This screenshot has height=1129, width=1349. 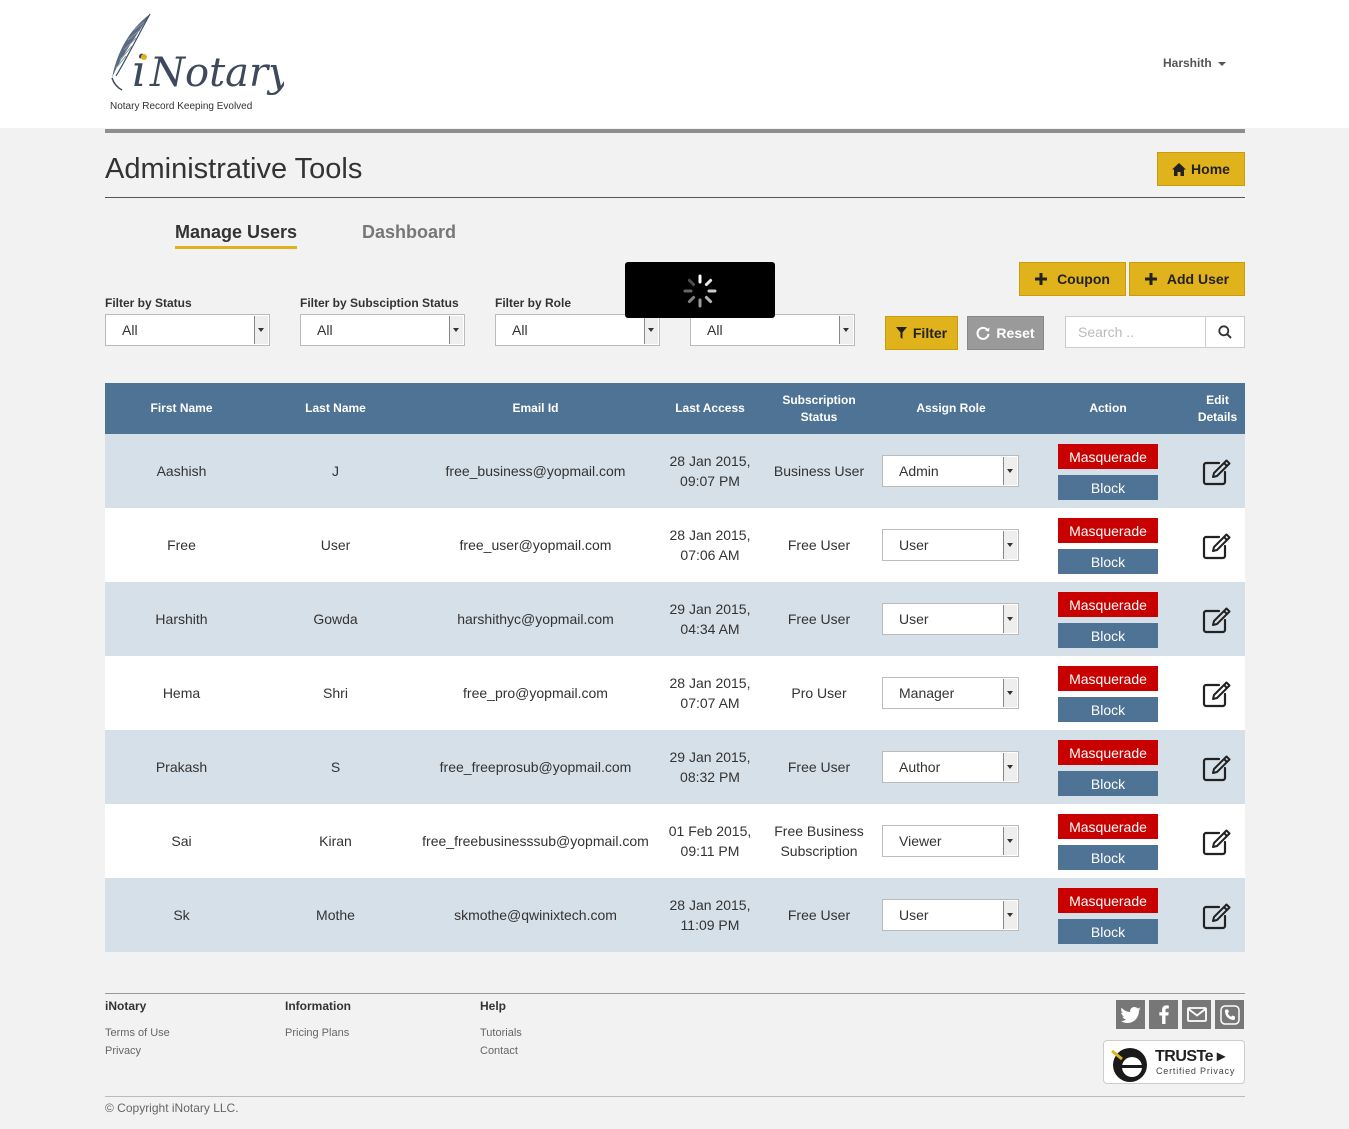 What do you see at coordinates (499, 1051) in the screenshot?
I see `footer-link-contact: Contact` at bounding box center [499, 1051].